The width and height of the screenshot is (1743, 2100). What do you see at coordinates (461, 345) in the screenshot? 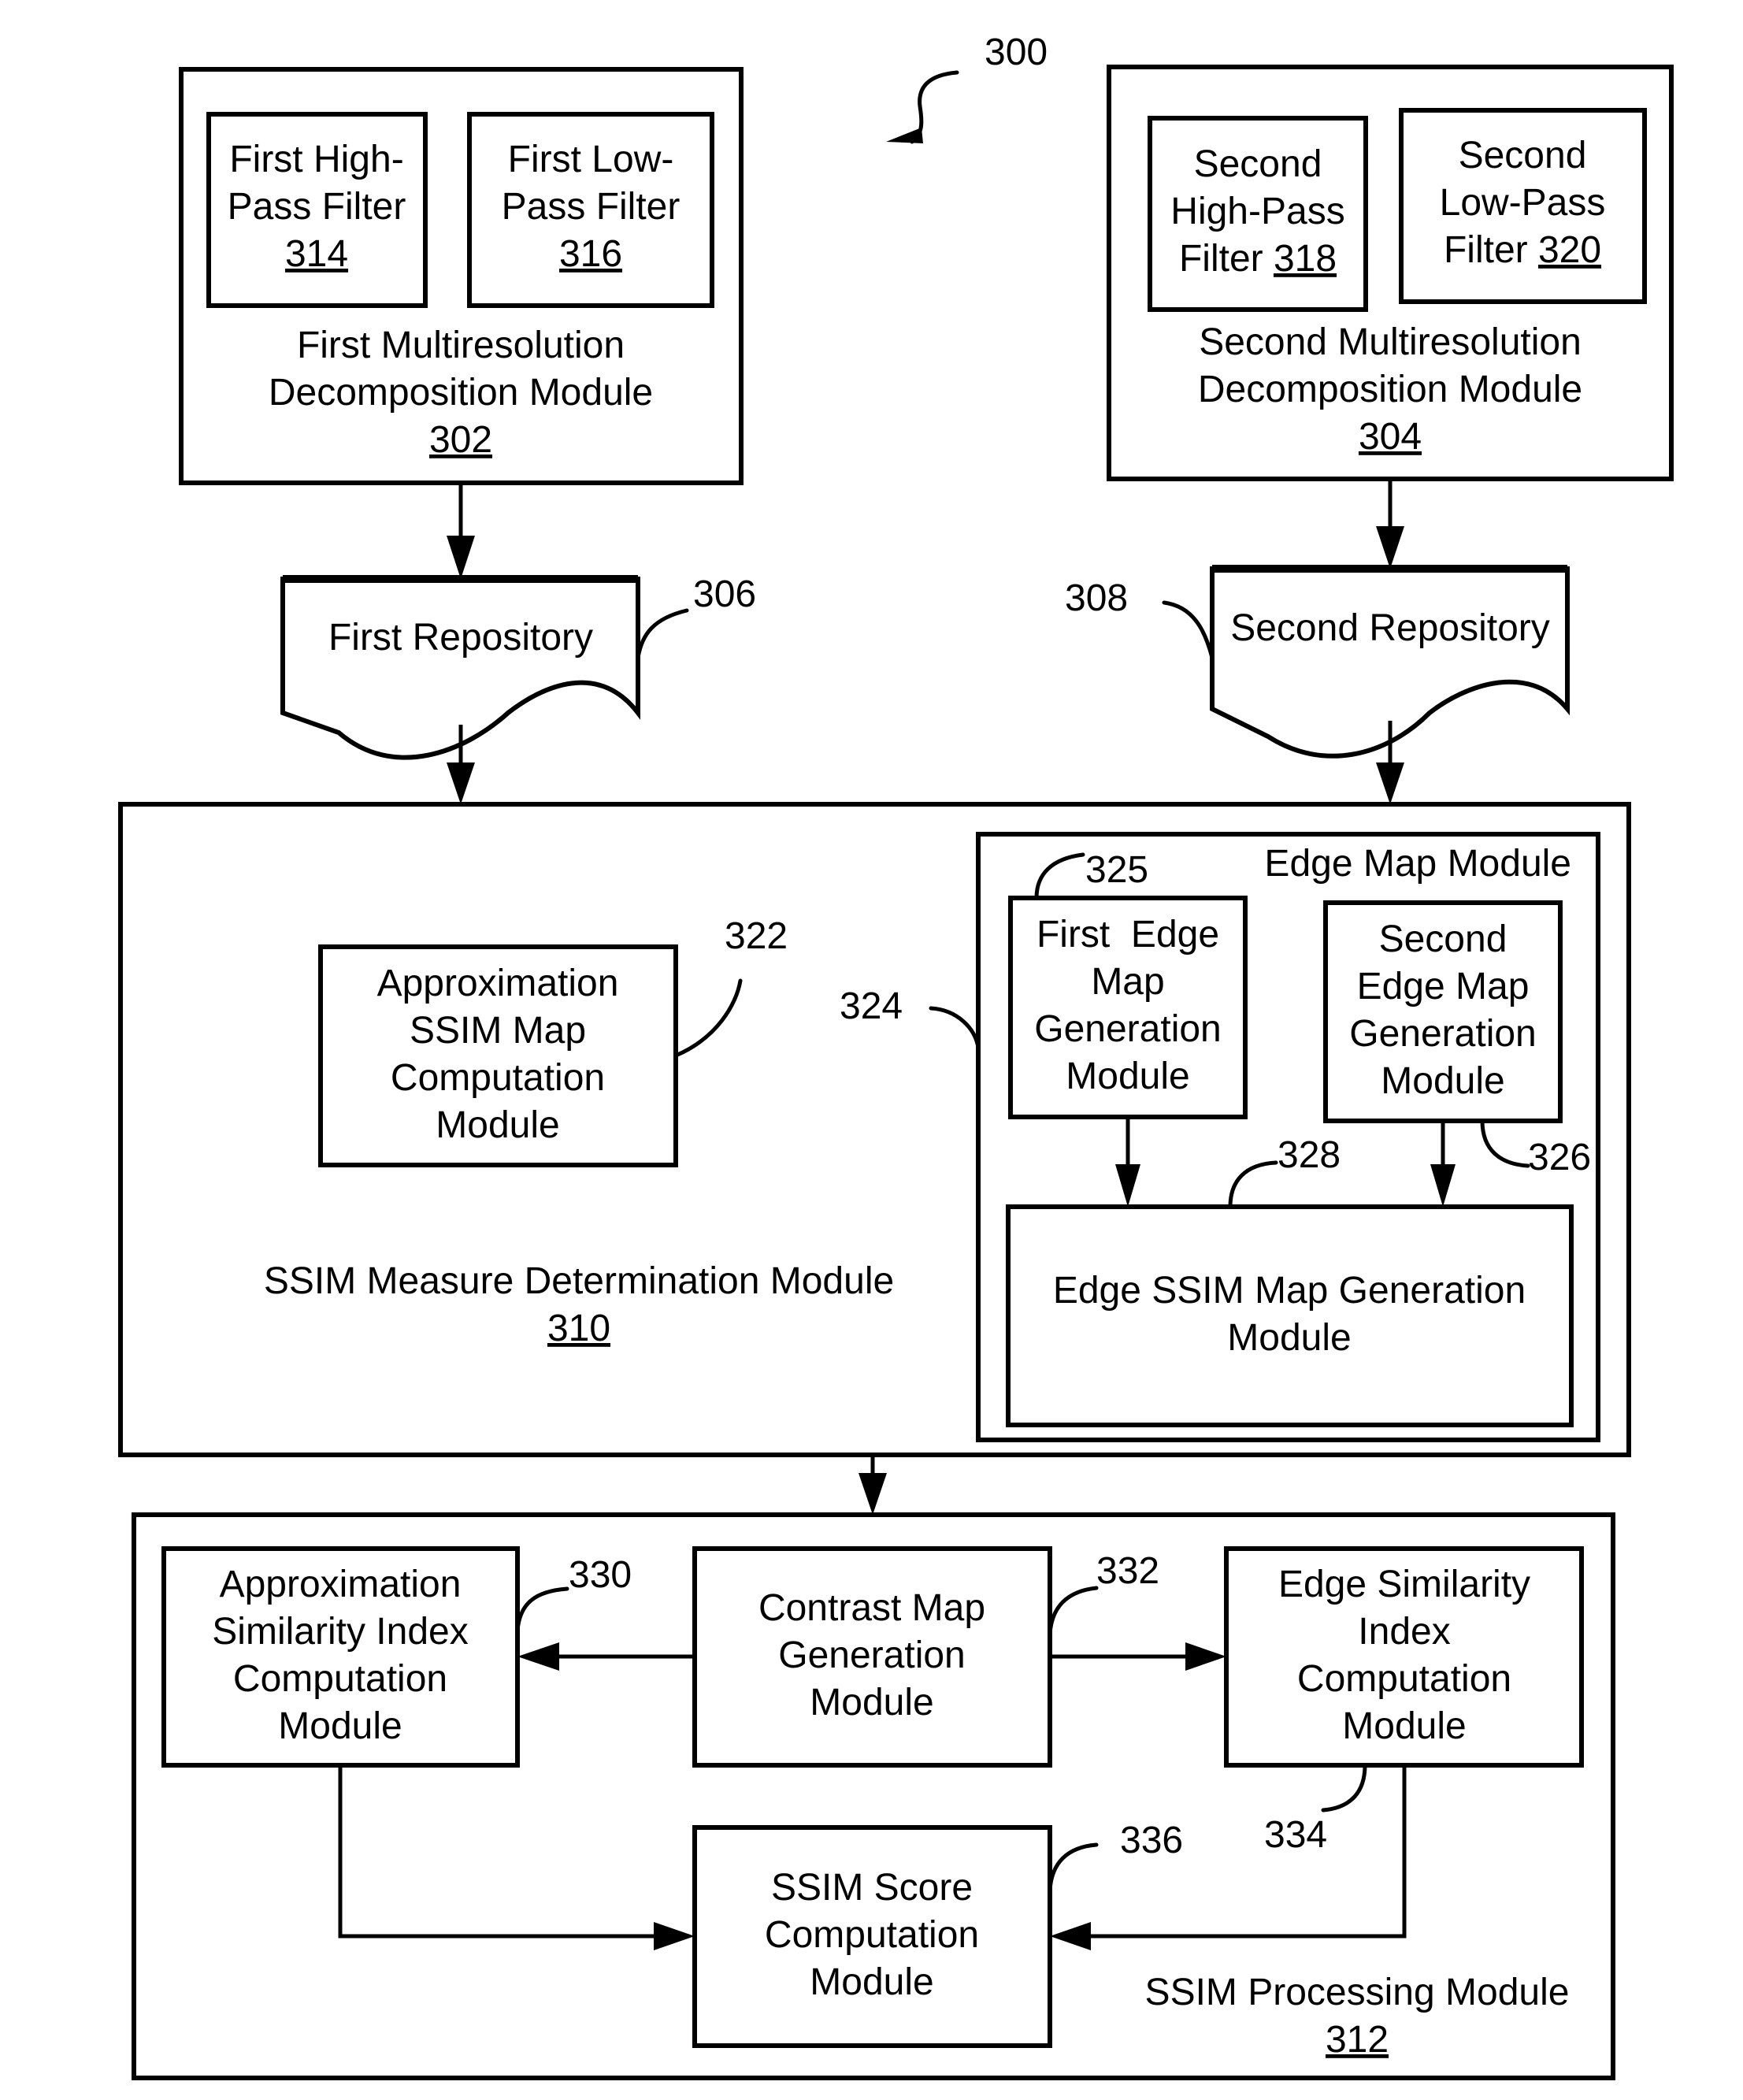
I see `first-multires-line-1: First Multiresolution` at bounding box center [461, 345].